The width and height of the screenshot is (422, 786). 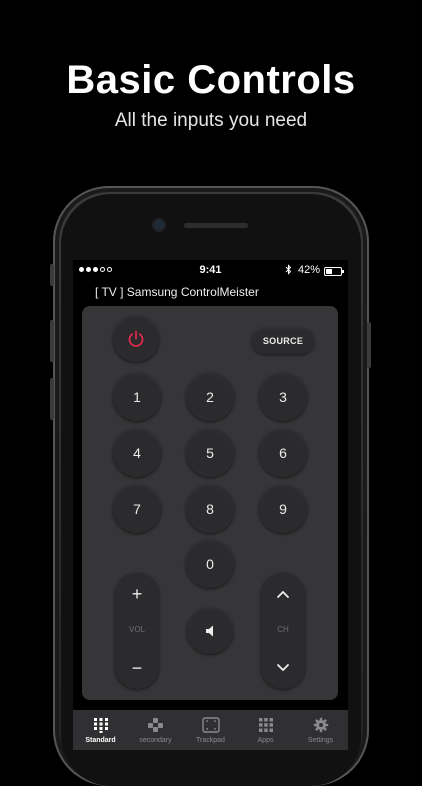 What do you see at coordinates (288, 271) in the screenshot?
I see `bluetooth-icon` at bounding box center [288, 271].